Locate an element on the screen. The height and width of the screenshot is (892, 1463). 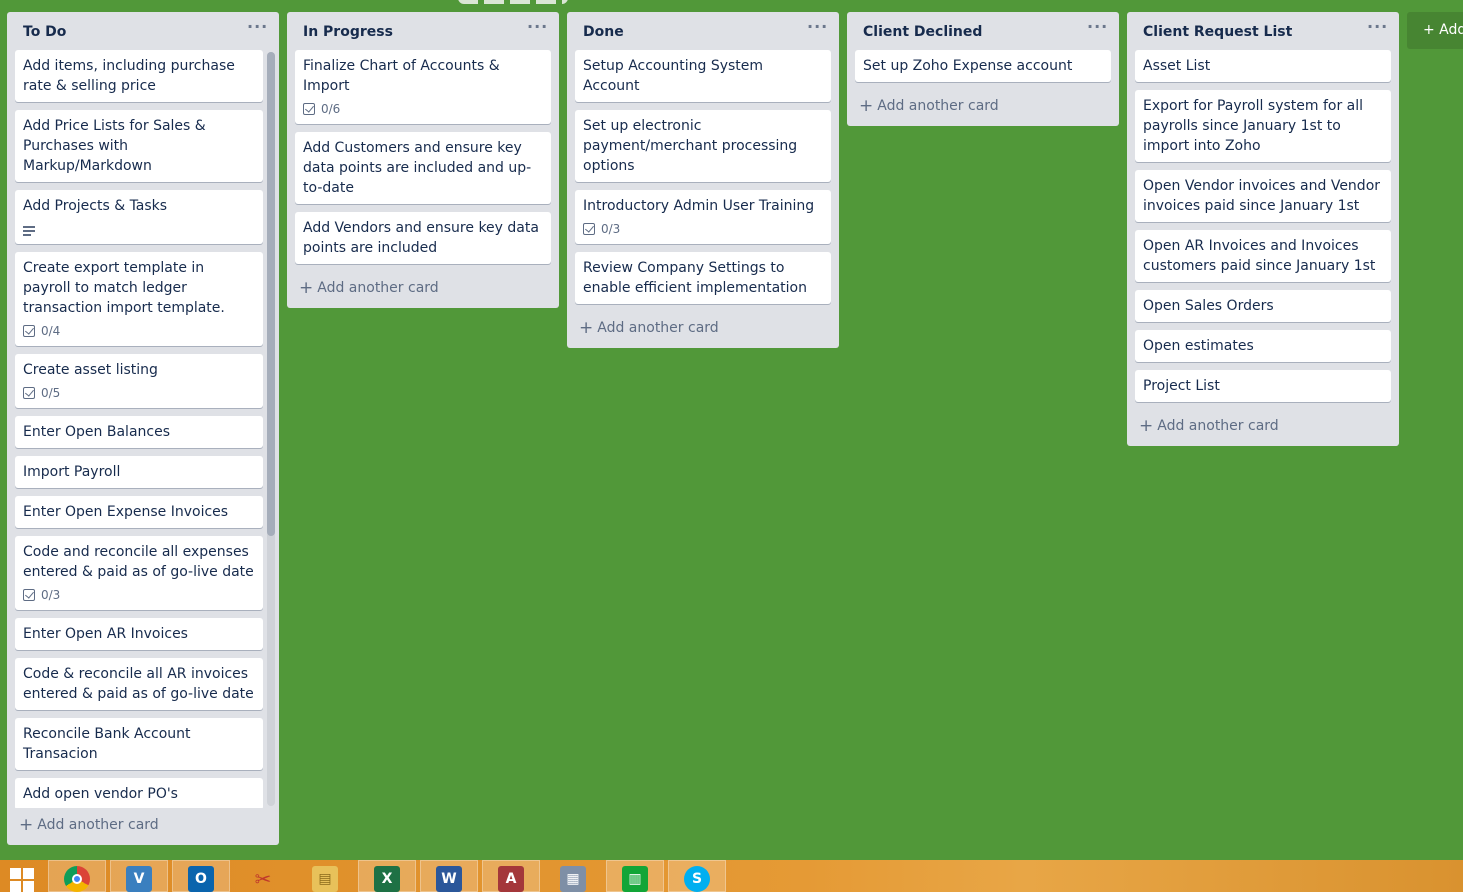
card: Set up Zoho Expense account is located at coordinates (983, 66).